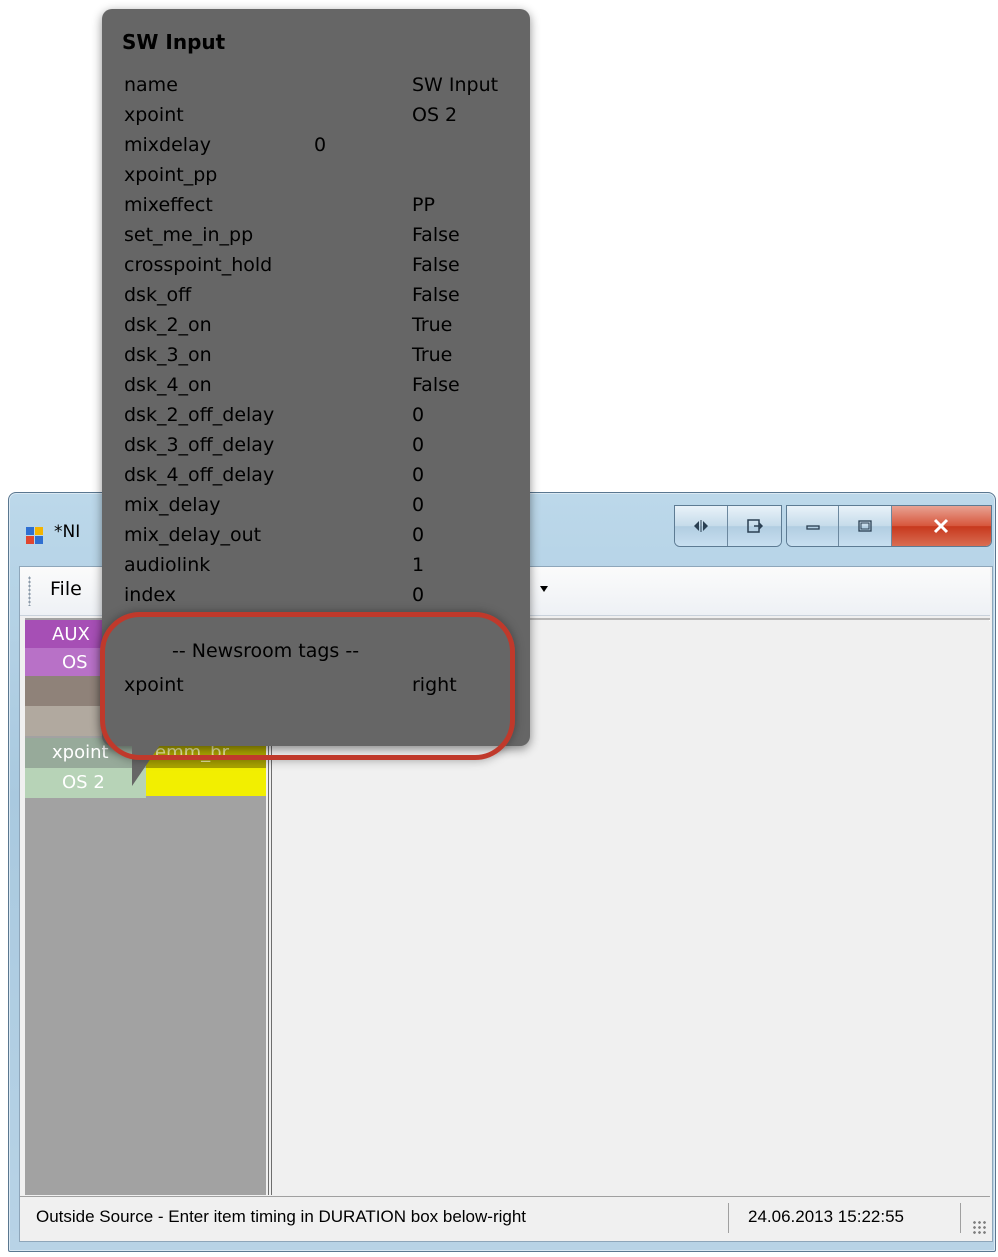 The height and width of the screenshot is (1257, 998). Describe the element at coordinates (199, 475) in the screenshot. I see `tooltip-property-key: dsk_4_off_delay` at that location.